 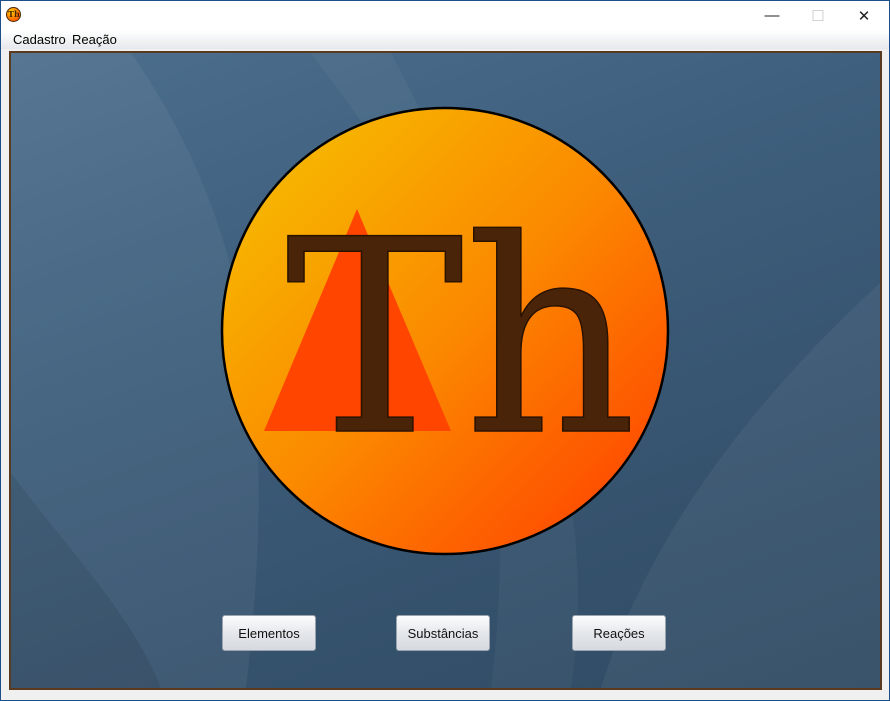 I want to click on menu-reacao: Reação, so click(x=94, y=39).